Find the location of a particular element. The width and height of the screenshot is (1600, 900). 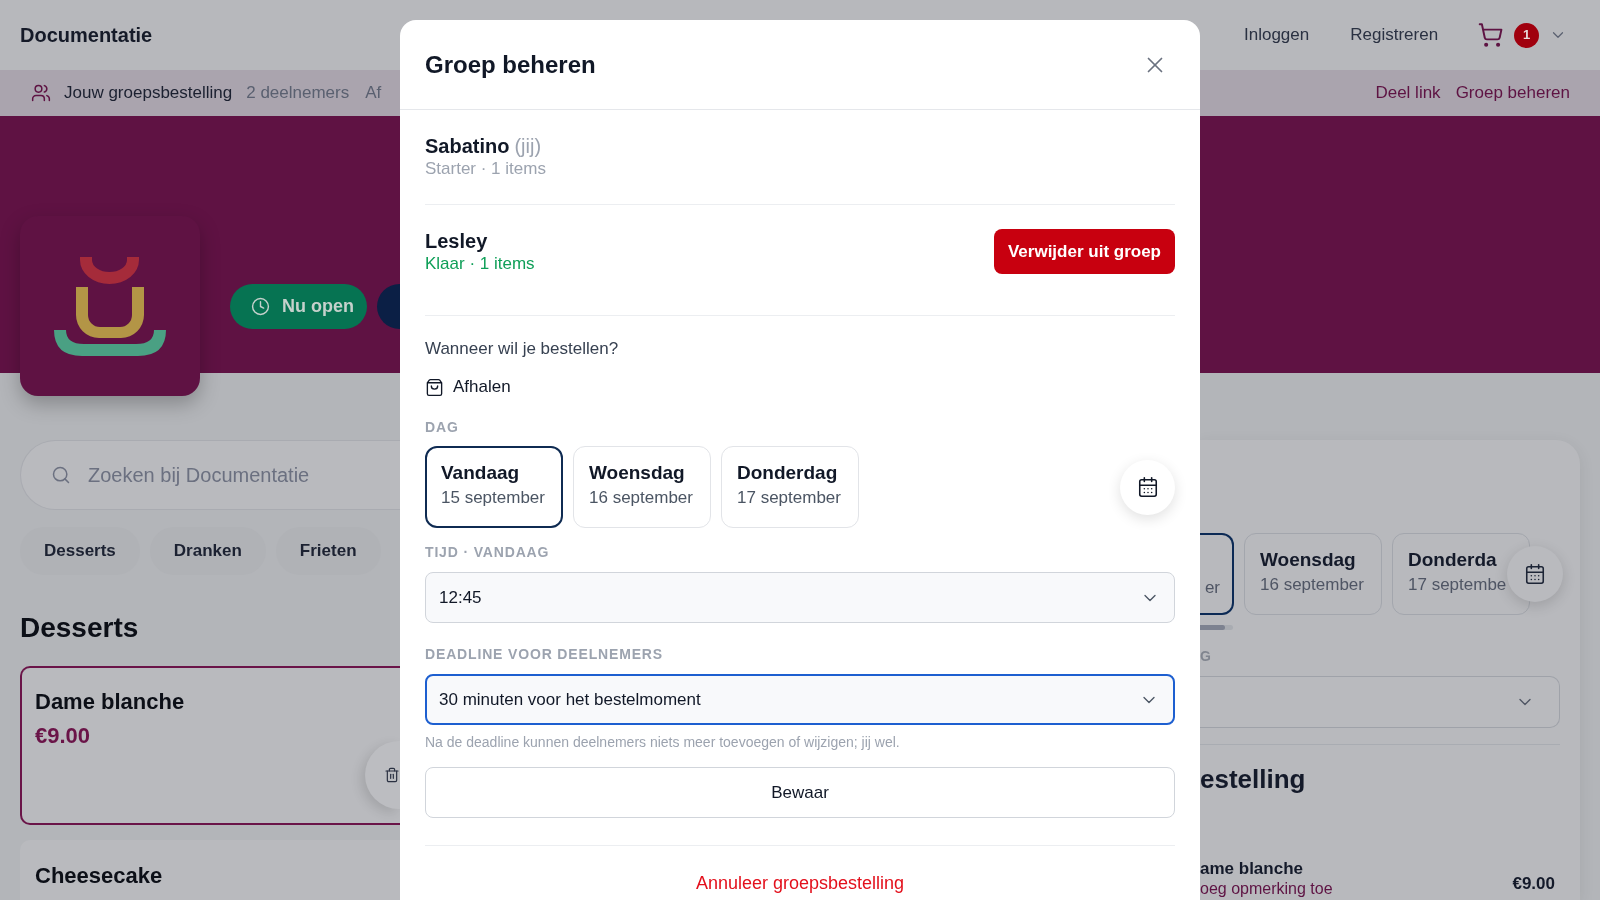

participant-count: 2 deelnemers is located at coordinates (298, 93).